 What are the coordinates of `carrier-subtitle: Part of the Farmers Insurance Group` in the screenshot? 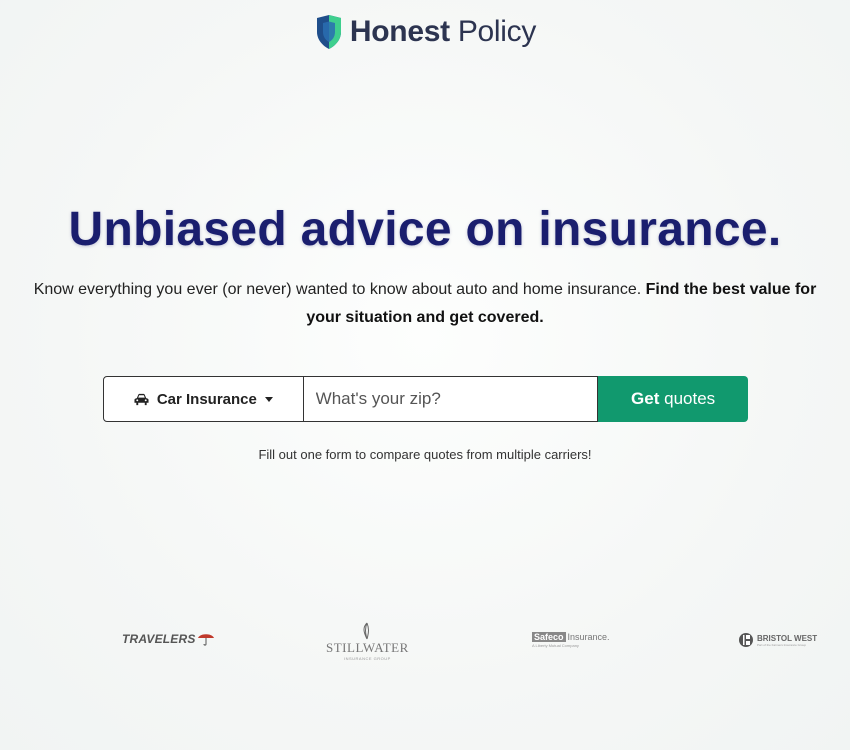 It's located at (782, 644).